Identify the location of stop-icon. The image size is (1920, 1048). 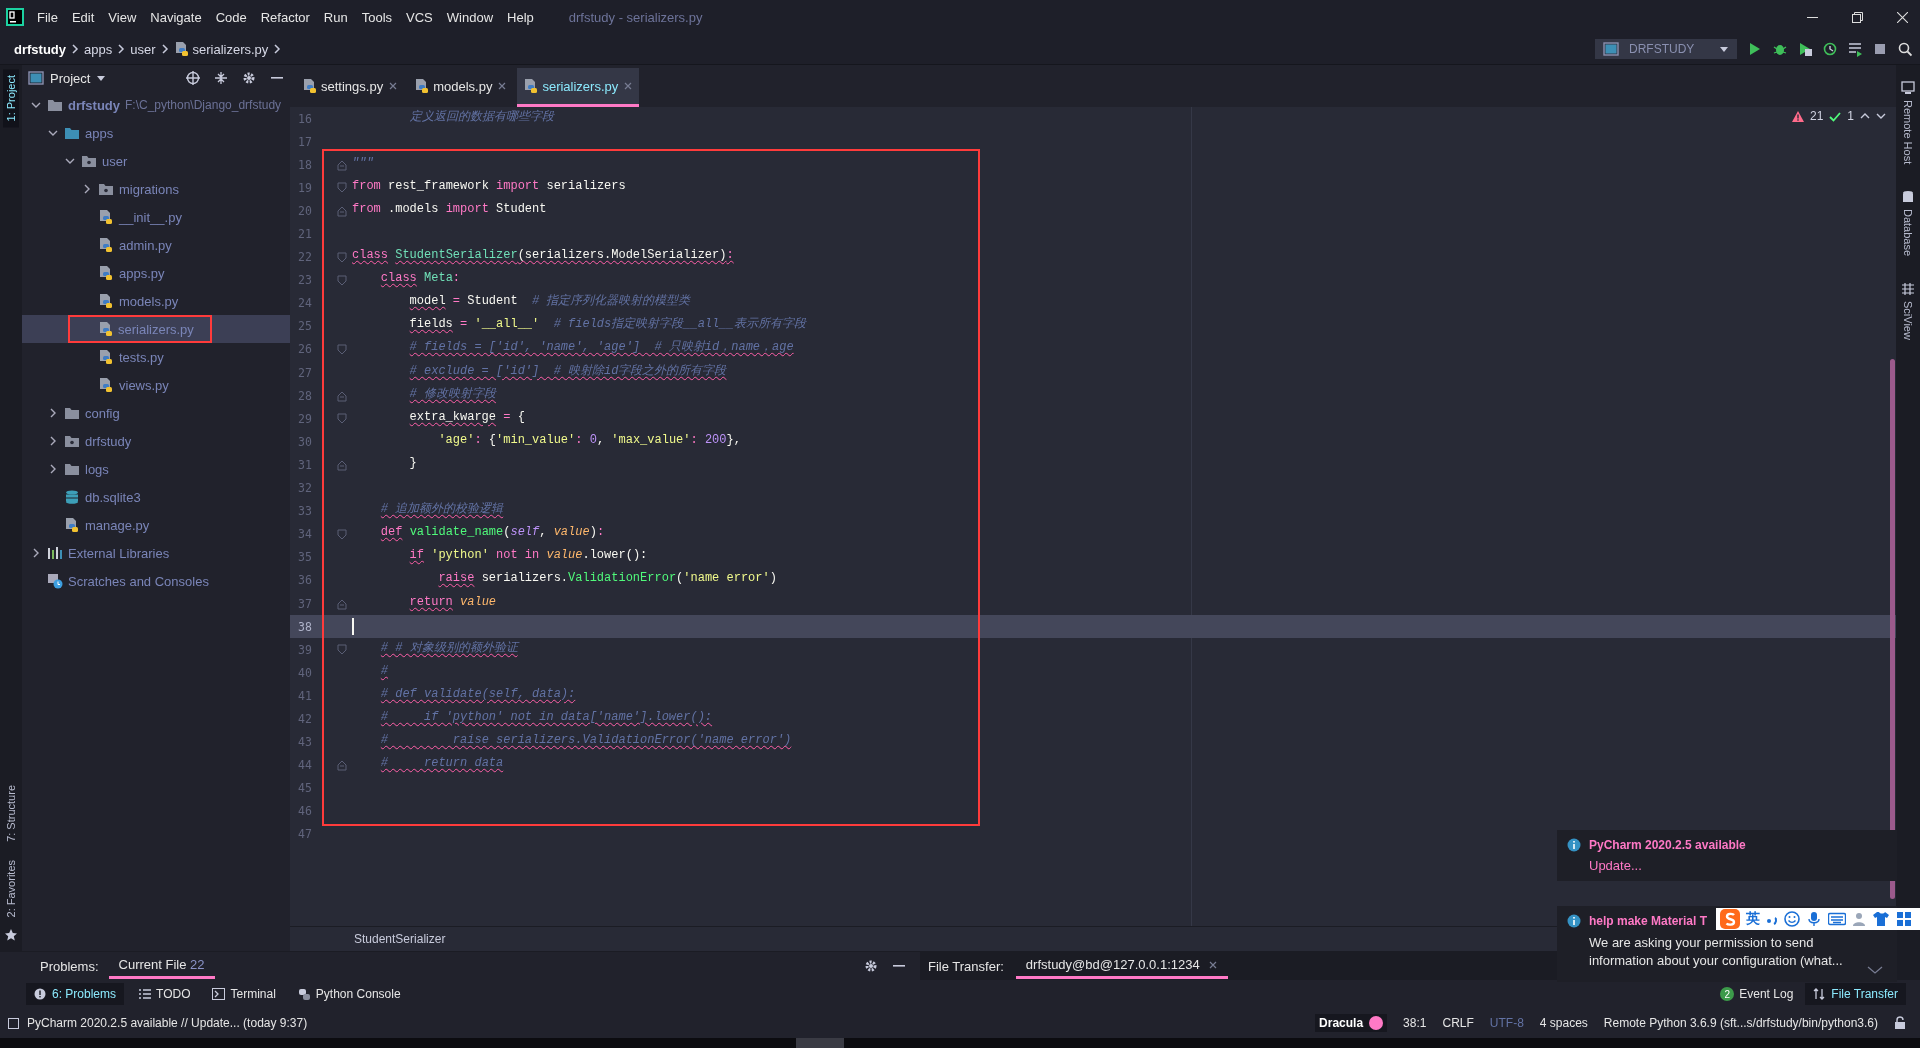
(1880, 49).